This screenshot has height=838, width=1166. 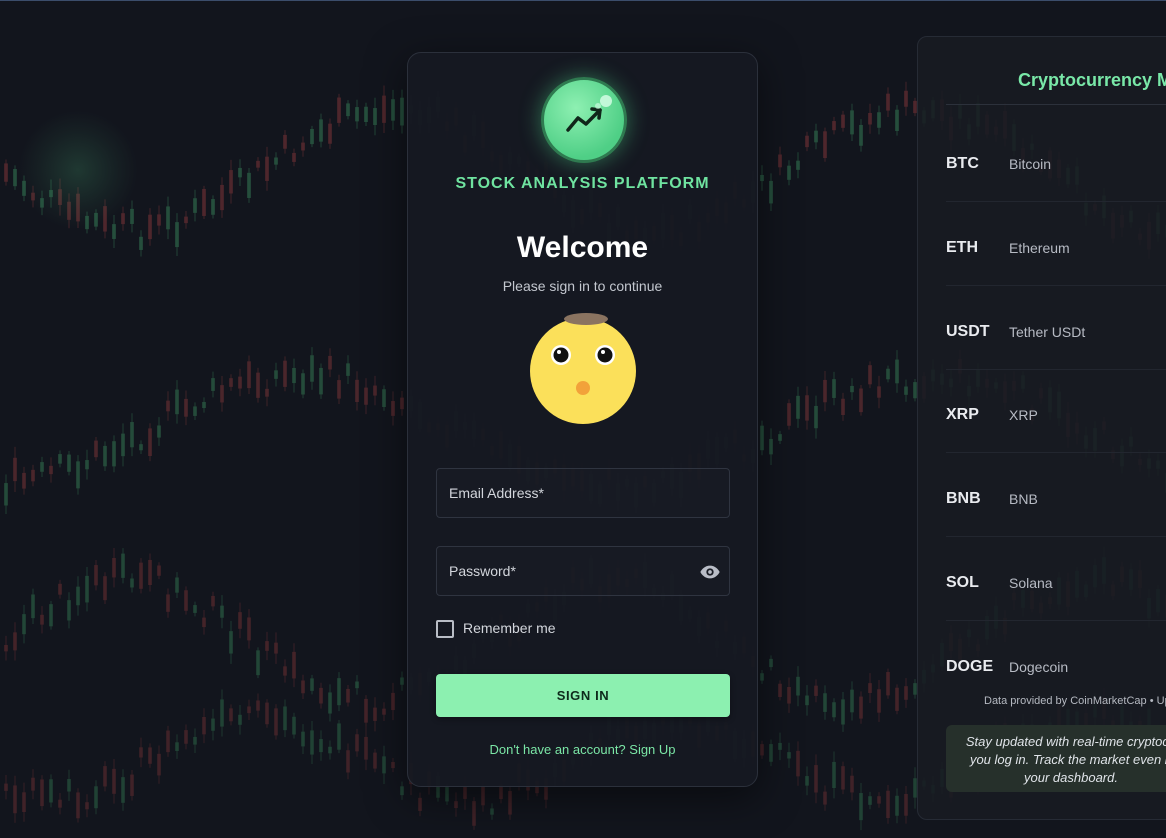 What do you see at coordinates (1056, 262) in the screenshot?
I see `crypto-row: ETH Ethereum` at bounding box center [1056, 262].